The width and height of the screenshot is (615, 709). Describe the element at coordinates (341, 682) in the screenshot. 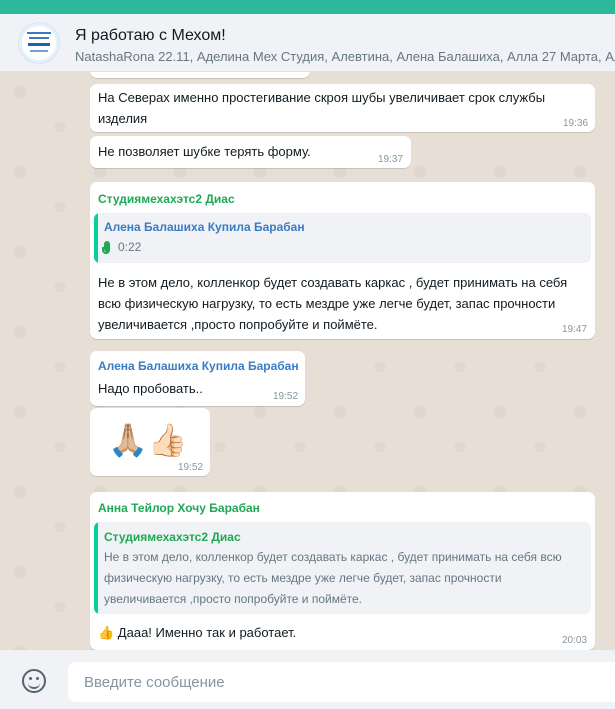

I see `message-input` at that location.